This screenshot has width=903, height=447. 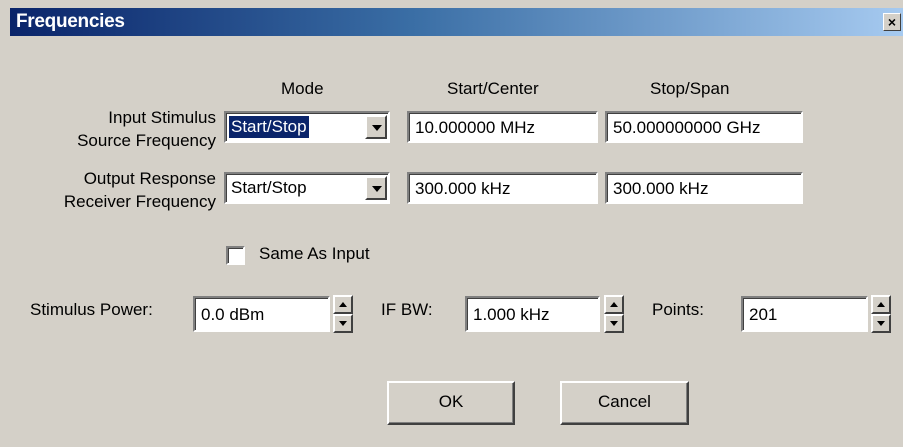 I want to click on output-mode-value: Start/Stop, so click(x=269, y=187).